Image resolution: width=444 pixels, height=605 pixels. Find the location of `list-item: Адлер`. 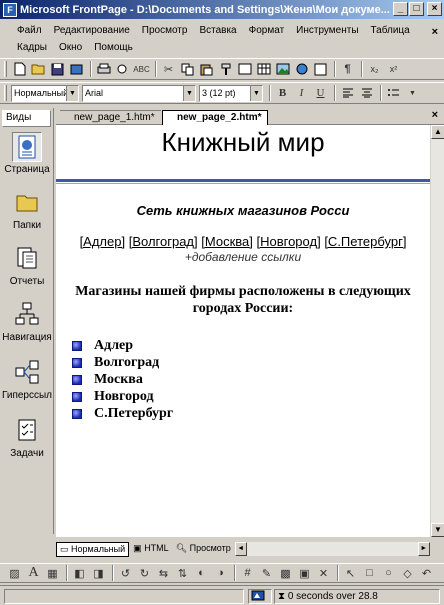

list-item: Адлер is located at coordinates (122, 345).